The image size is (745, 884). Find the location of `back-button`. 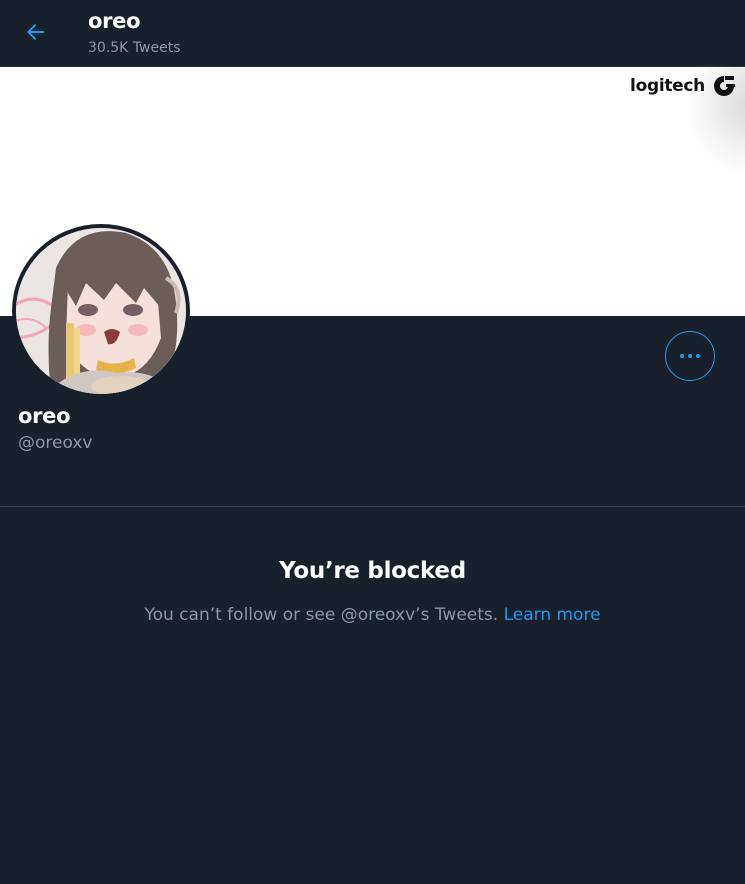

back-button is located at coordinates (36, 32).